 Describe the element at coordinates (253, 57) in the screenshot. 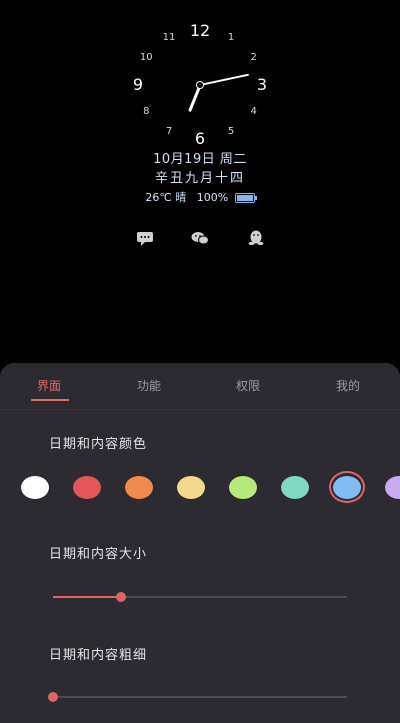

I see `clock-numeral: 2` at that location.